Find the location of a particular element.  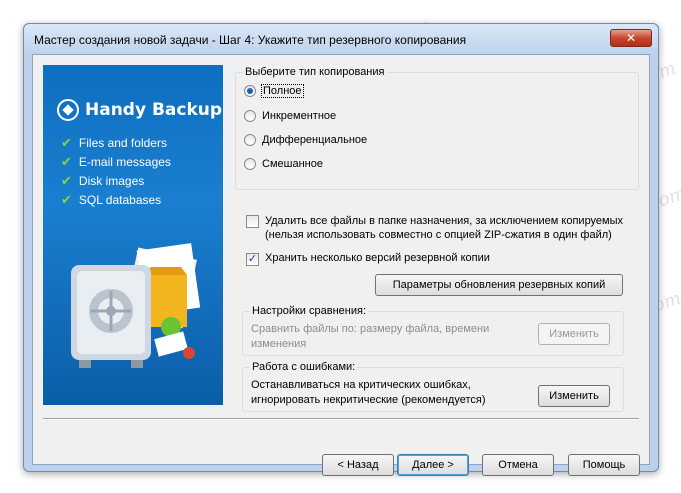

feature-item: ✔ Files and folders is located at coordinates (114, 142).